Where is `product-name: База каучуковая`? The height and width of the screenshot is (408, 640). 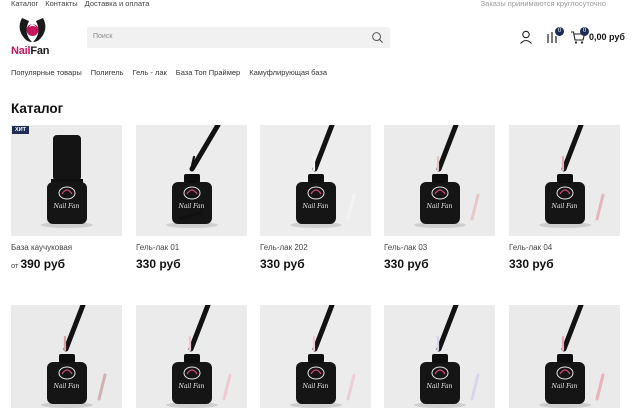
product-name: База каучуковая is located at coordinates (66, 247).